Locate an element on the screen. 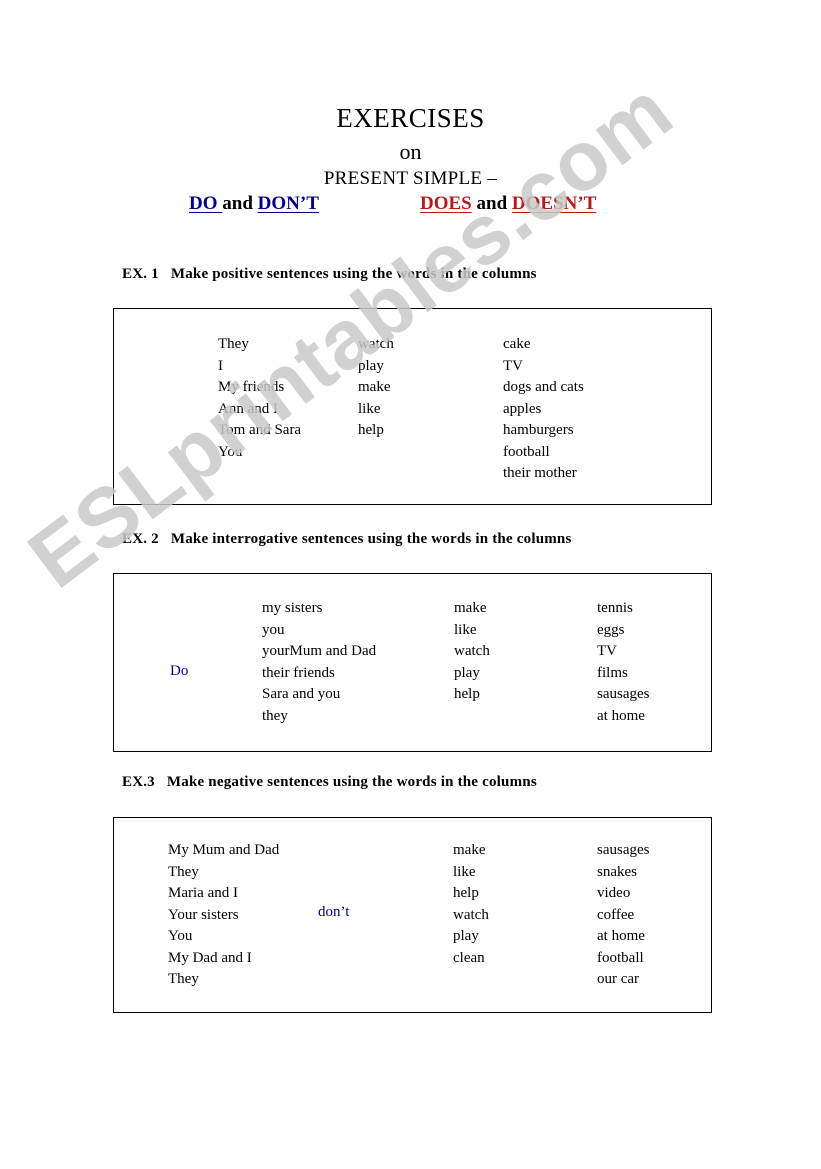 This screenshot has height=1169, width=821. word-item: My Mum and Dad is located at coordinates (224, 850).